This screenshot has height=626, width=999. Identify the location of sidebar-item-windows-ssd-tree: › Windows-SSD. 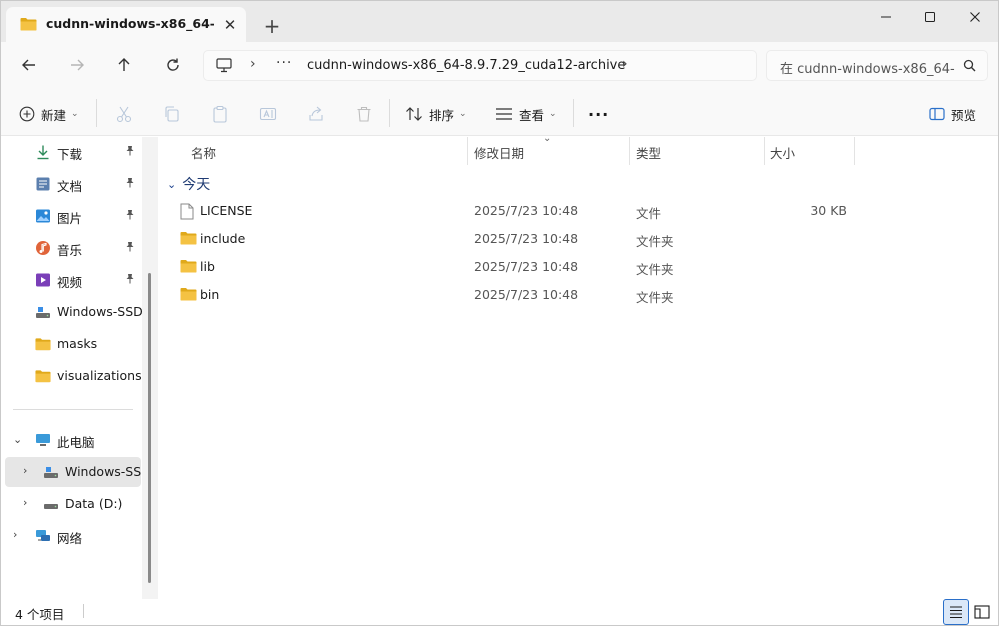
(73, 472).